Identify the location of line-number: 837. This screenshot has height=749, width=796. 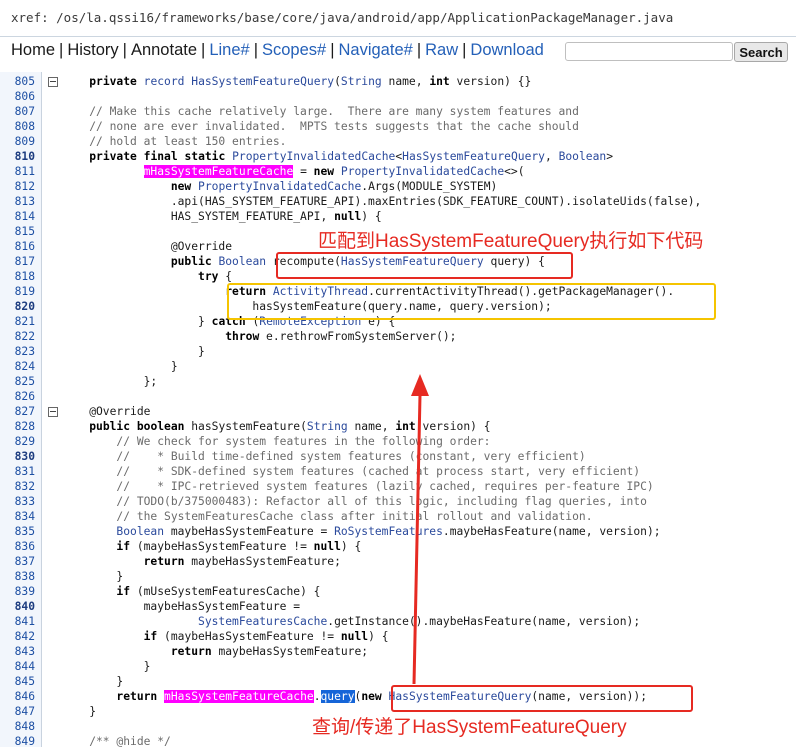
(17, 561).